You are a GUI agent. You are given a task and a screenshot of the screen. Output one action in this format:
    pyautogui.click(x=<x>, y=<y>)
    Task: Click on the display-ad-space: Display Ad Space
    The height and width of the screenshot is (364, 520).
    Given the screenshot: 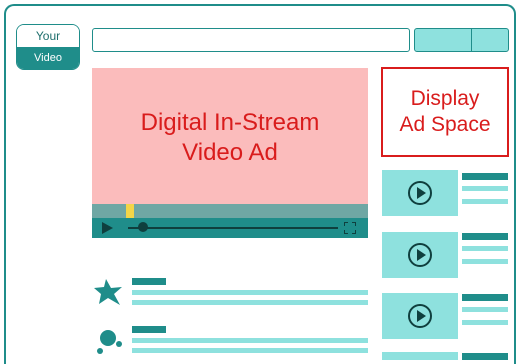 What is the action you would take?
    pyautogui.click(x=445, y=112)
    